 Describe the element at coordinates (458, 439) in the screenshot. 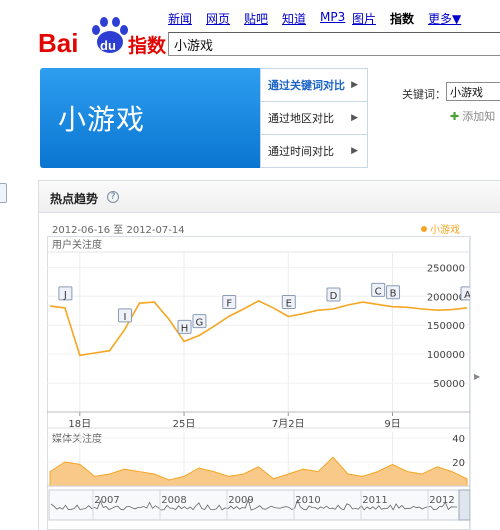

I see `media-y-tick-label: 40` at that location.